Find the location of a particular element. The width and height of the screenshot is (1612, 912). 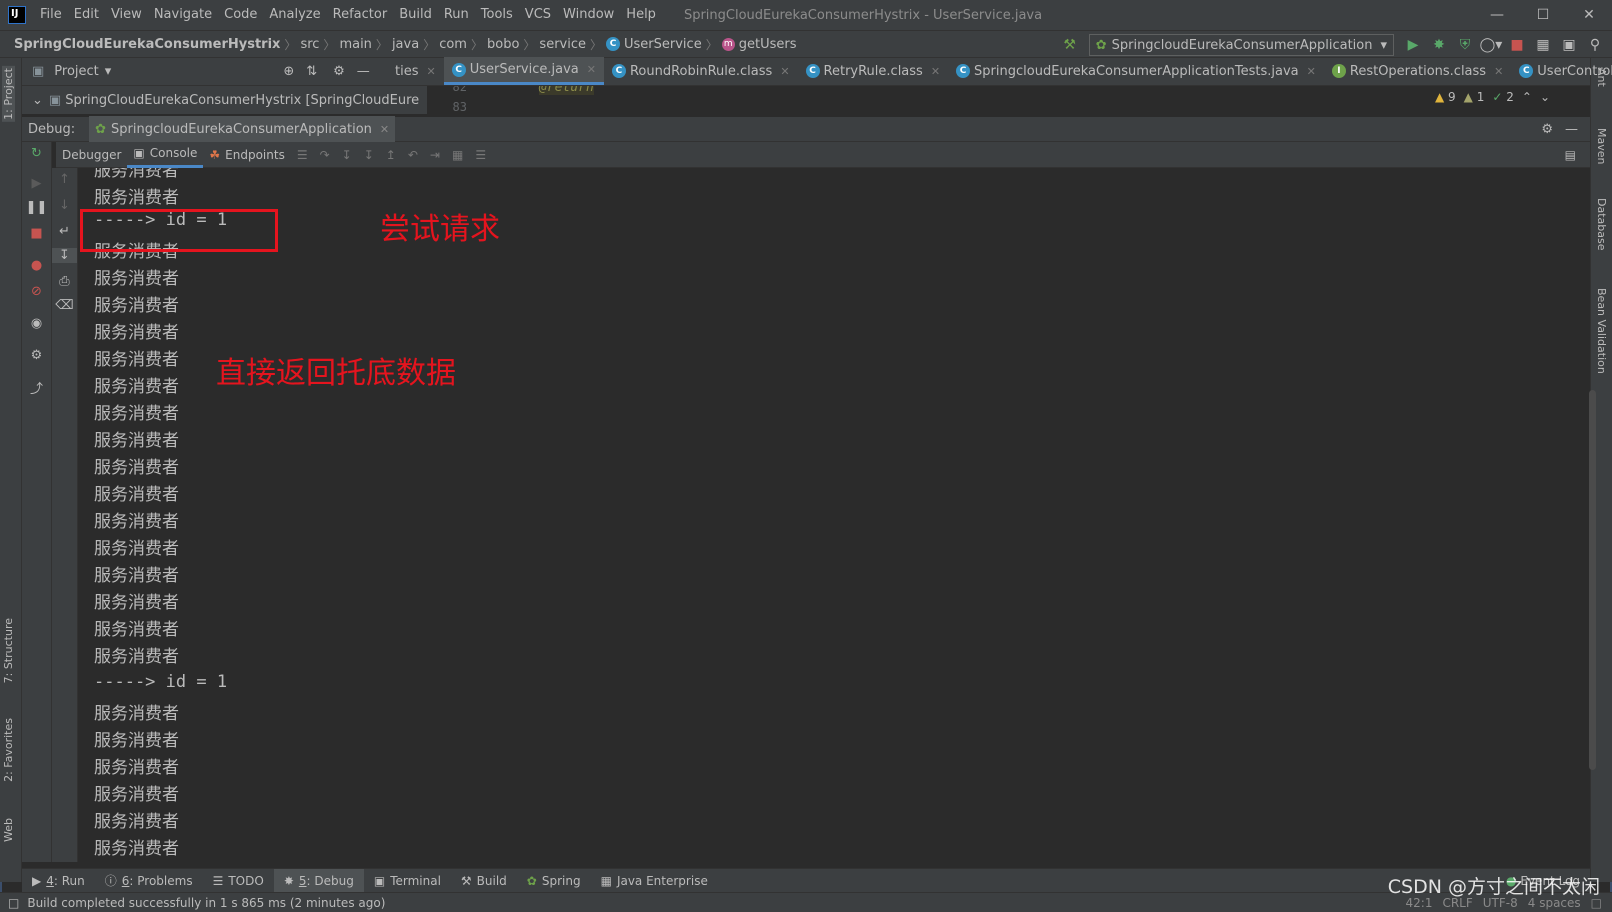

evaluate-icon: ▦ is located at coordinates (457, 155).